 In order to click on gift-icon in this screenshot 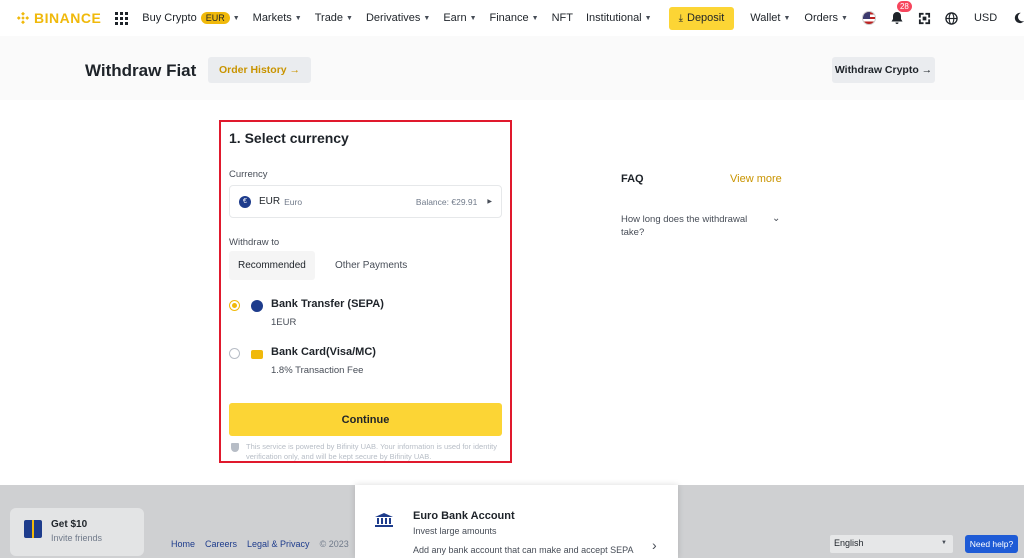, I will do `click(33, 529)`.